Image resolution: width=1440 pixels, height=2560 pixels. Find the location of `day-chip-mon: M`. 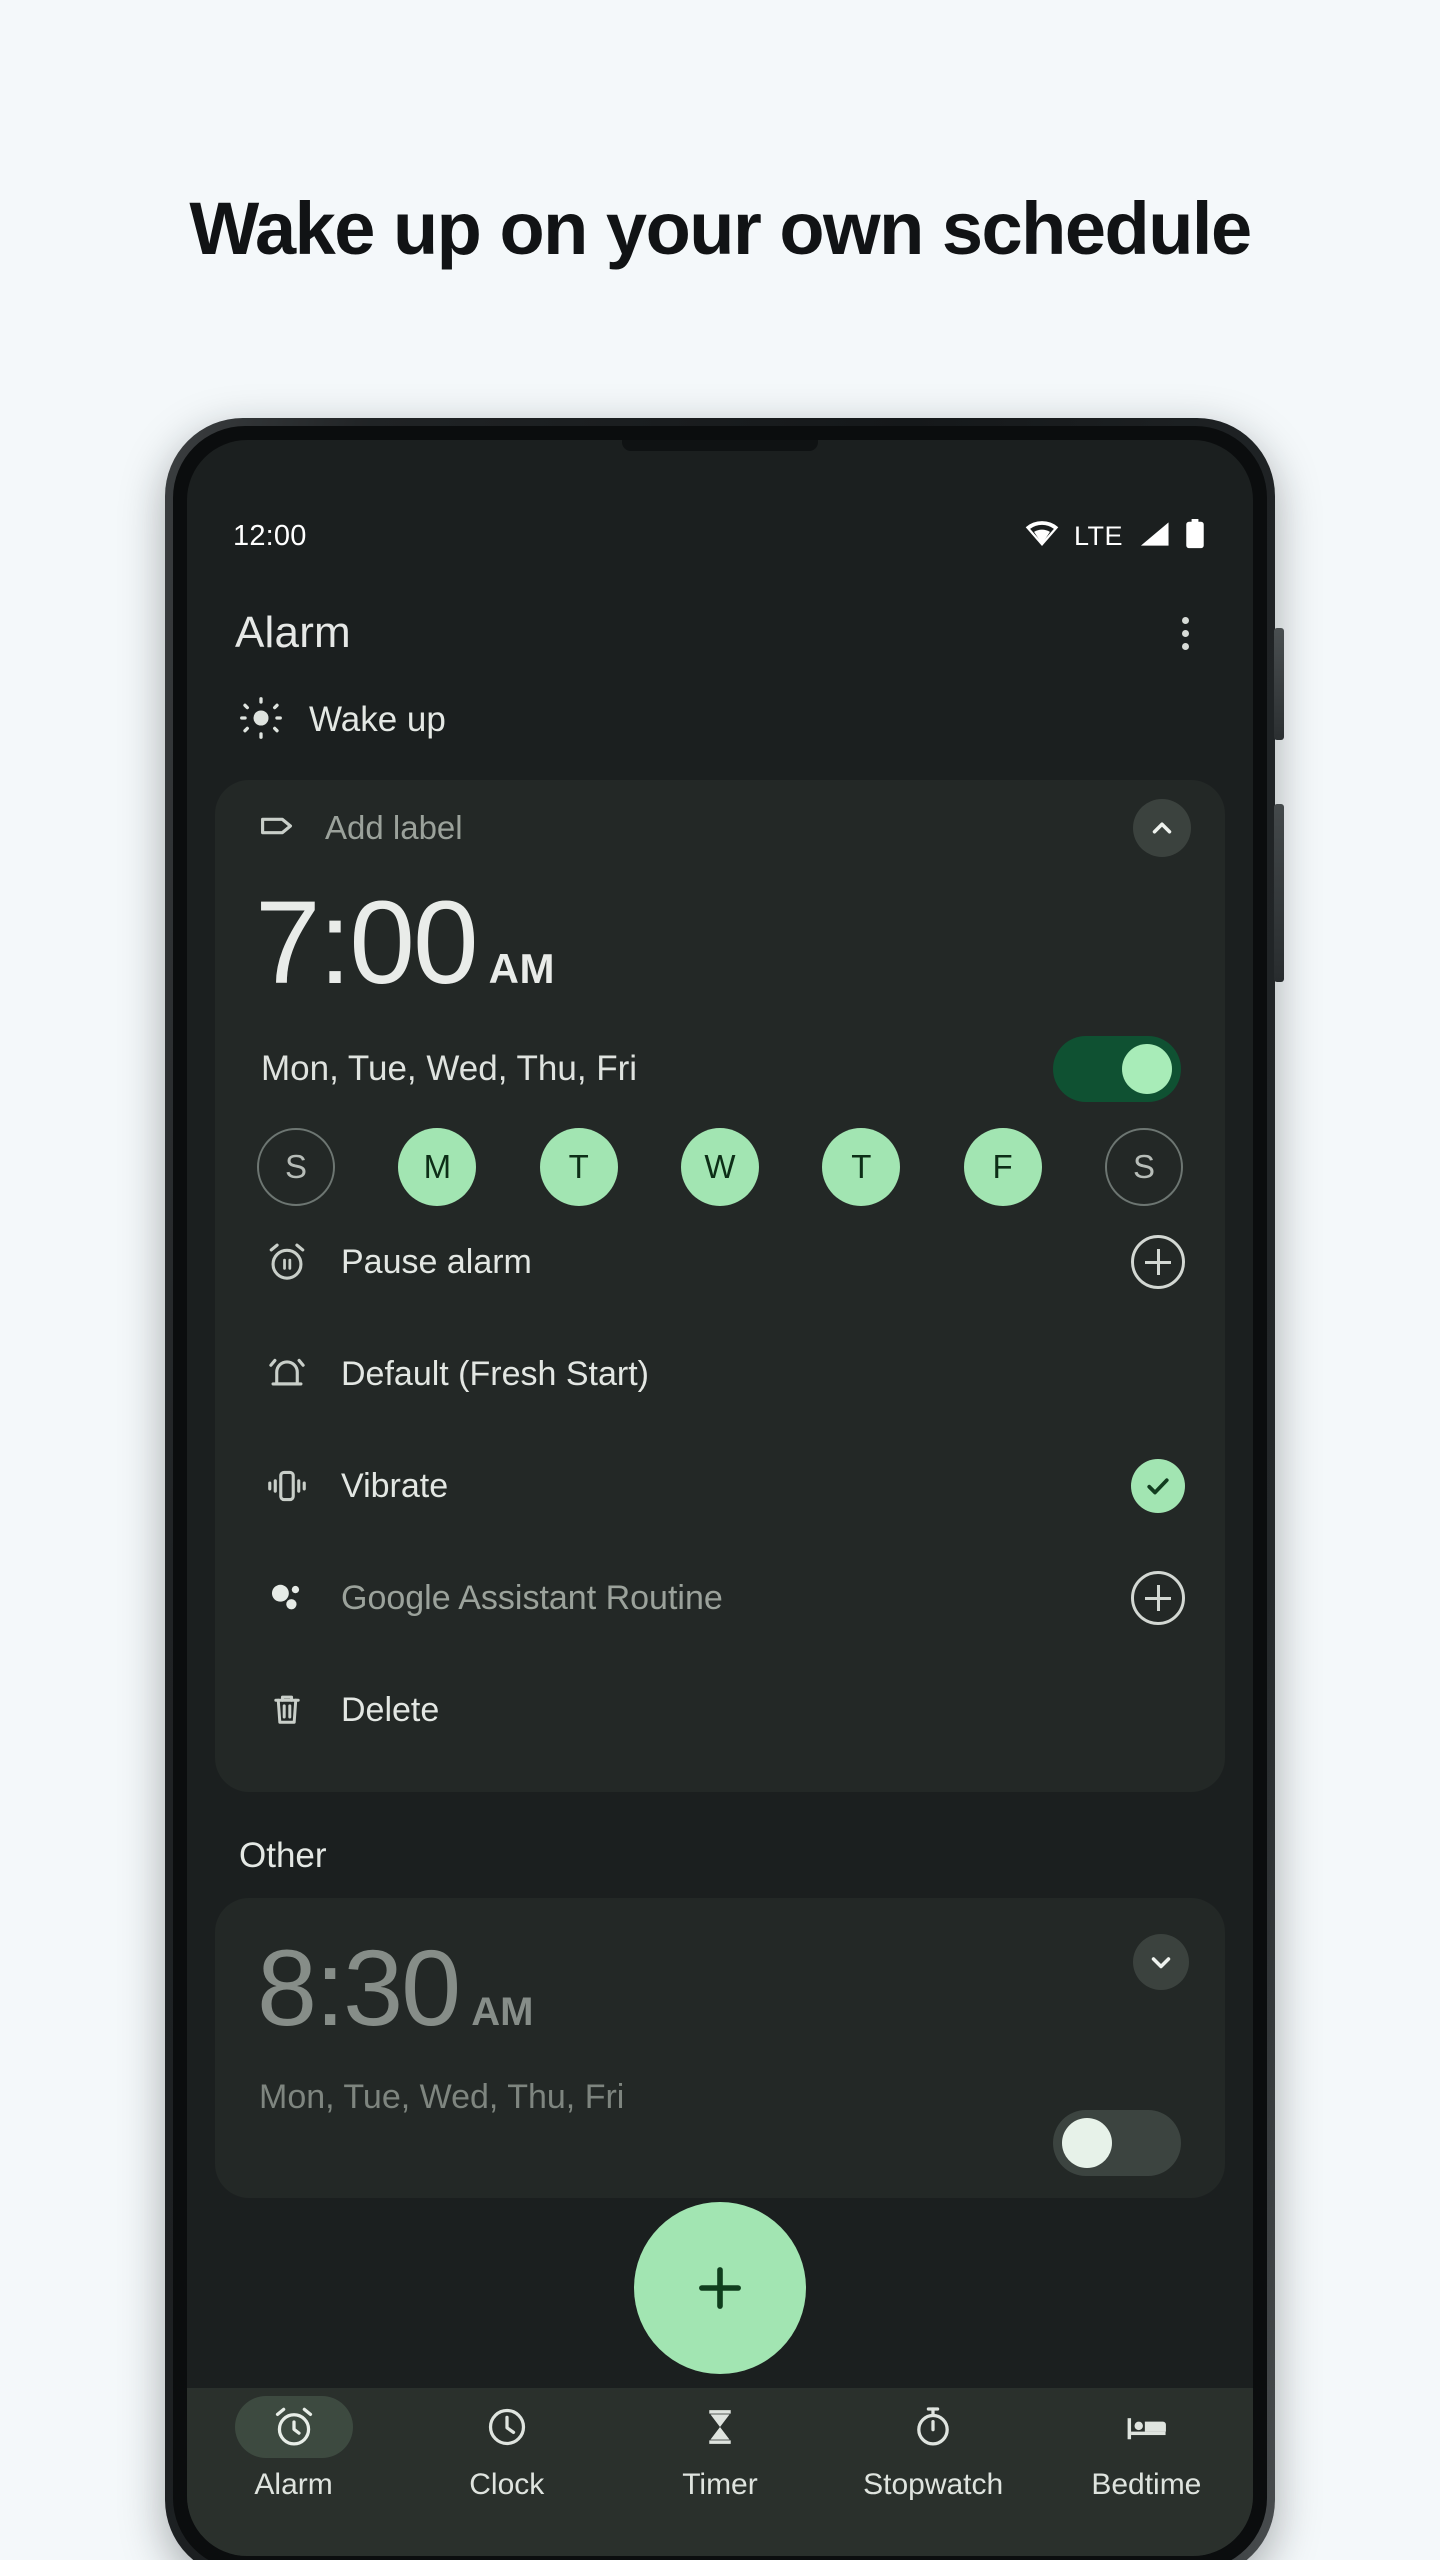

day-chip-mon: M is located at coordinates (437, 1167).